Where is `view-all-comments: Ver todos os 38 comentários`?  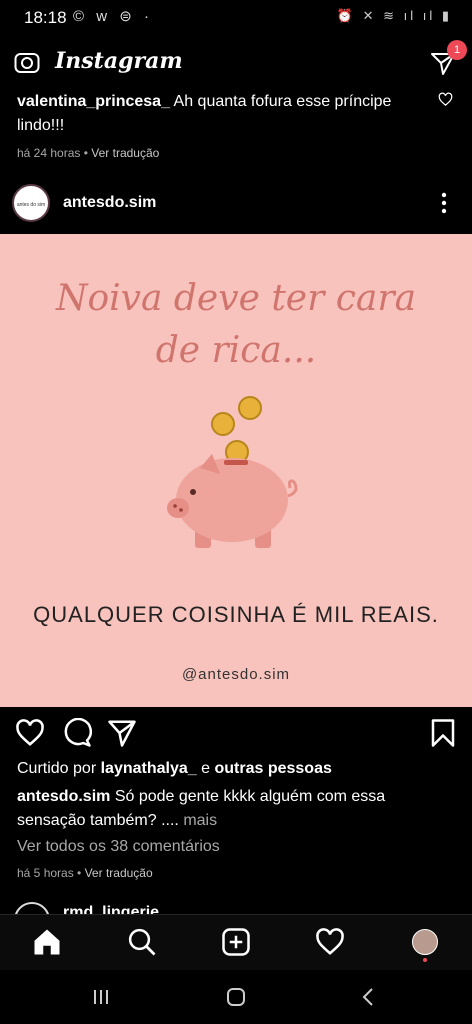
view-all-comments: Ver todos os 38 comentários is located at coordinates (118, 847).